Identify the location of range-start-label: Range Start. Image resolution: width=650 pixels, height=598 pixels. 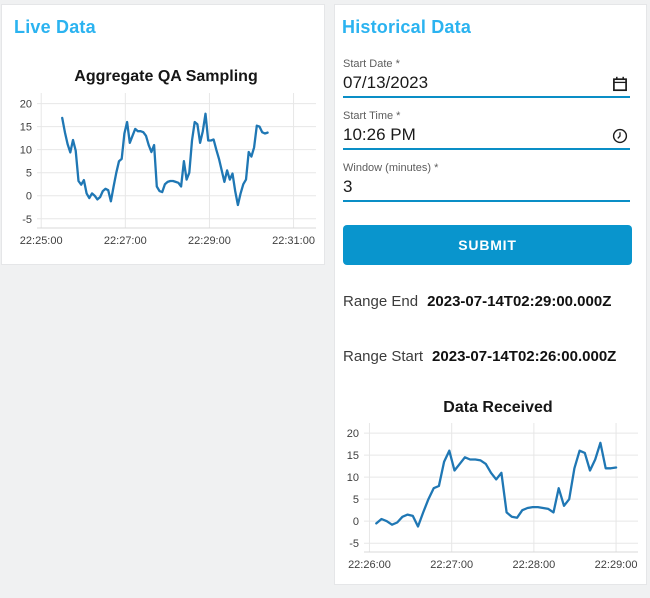
(383, 356).